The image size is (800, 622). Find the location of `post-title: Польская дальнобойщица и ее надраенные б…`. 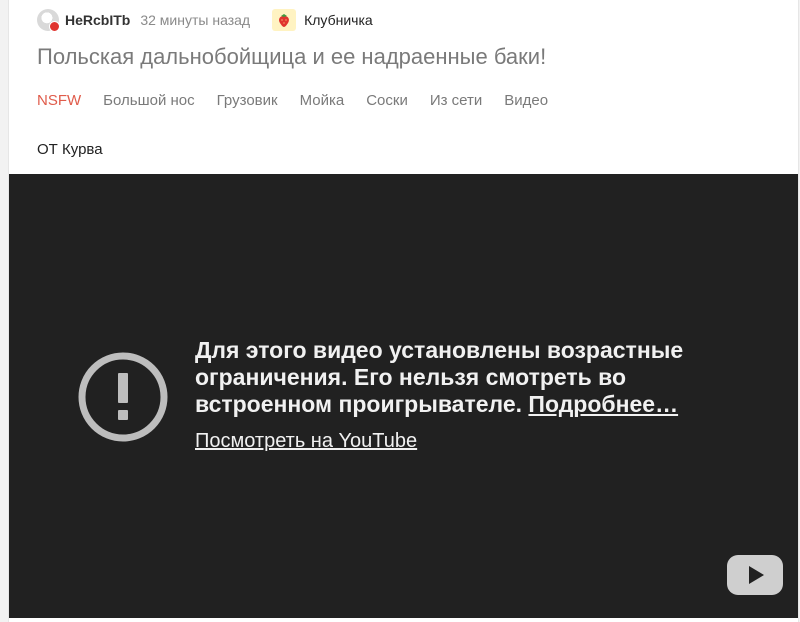

post-title: Польская дальнобойщица и ее надраенные б… is located at coordinates (291, 57).